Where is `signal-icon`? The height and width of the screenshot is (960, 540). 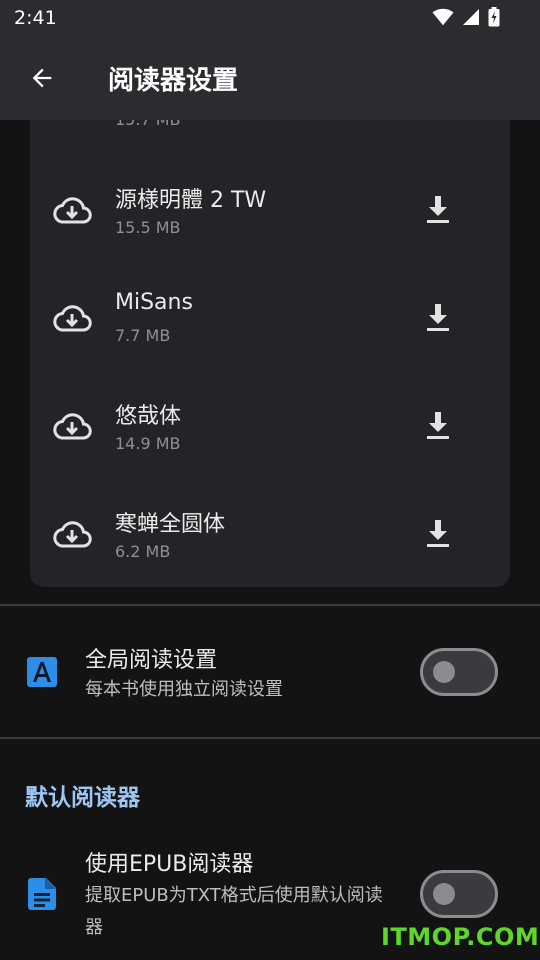 signal-icon is located at coordinates (471, 17).